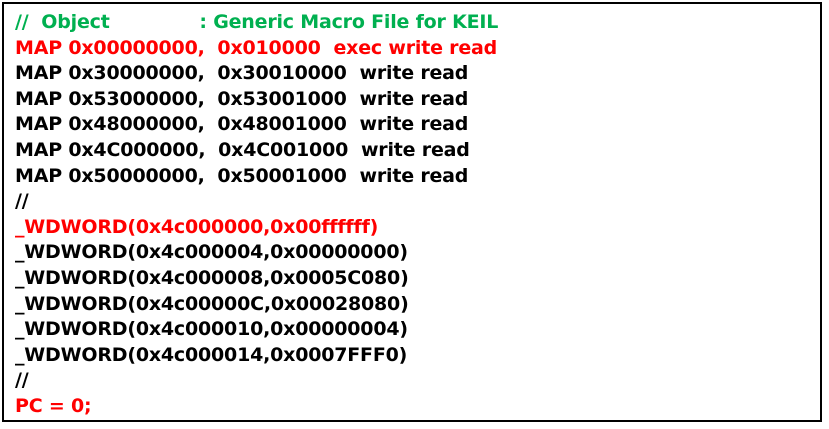 The height and width of the screenshot is (429, 829). Describe the element at coordinates (212, 277) in the screenshot. I see `code-line-wdword-2: _WDWORD(0x4c000008,0x0005C080)` at that location.